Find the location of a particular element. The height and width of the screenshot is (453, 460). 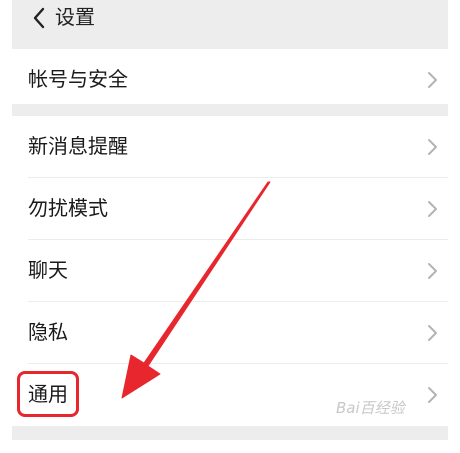

watermark: Bai百经验 is located at coordinates (370, 408).